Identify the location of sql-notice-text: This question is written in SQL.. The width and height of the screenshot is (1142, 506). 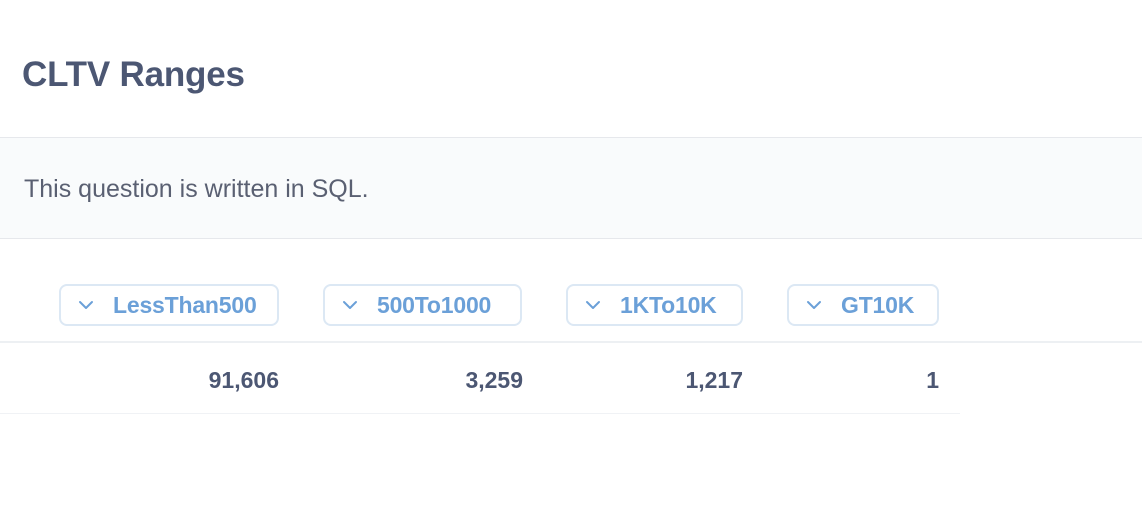
(196, 189).